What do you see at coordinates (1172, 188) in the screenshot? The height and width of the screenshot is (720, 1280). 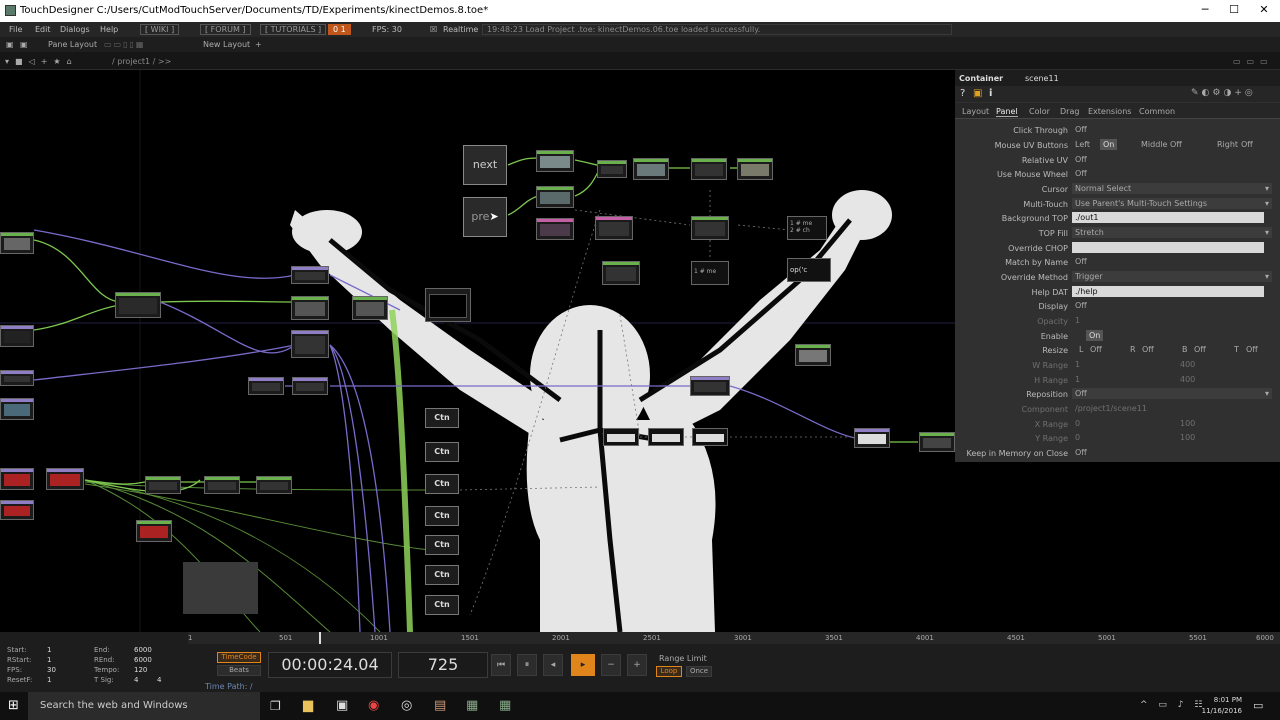 I see `cursor-select: Normal Select` at bounding box center [1172, 188].